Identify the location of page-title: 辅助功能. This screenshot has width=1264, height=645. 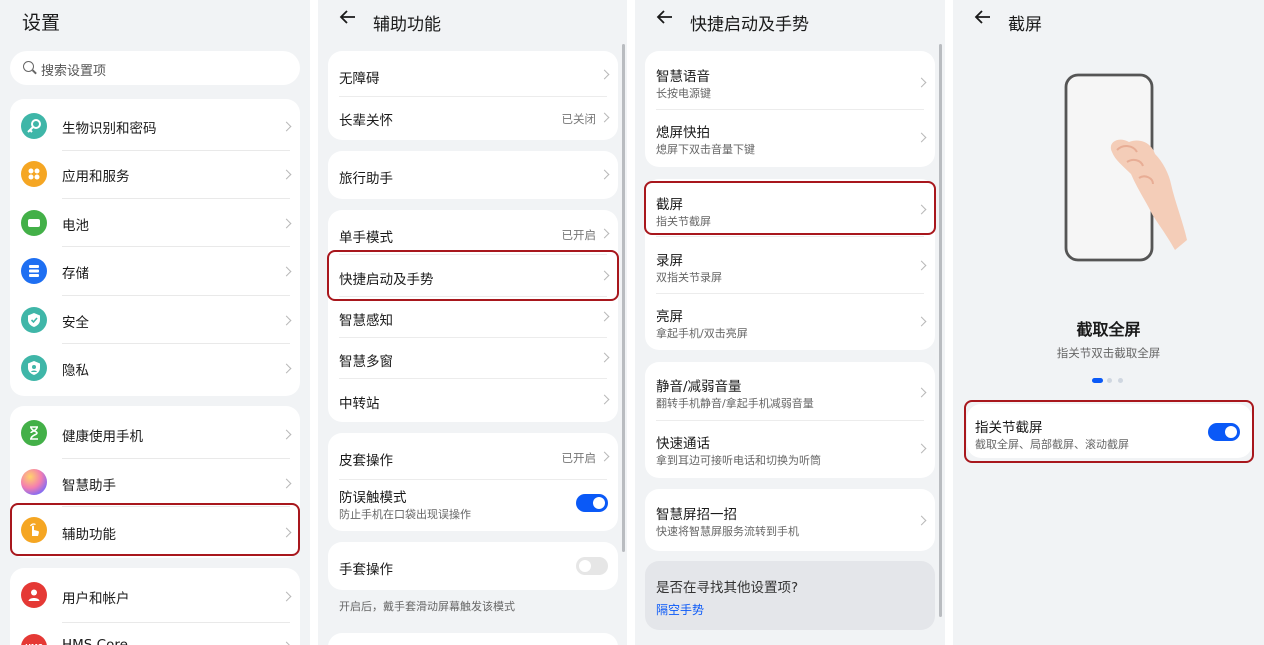
(407, 25).